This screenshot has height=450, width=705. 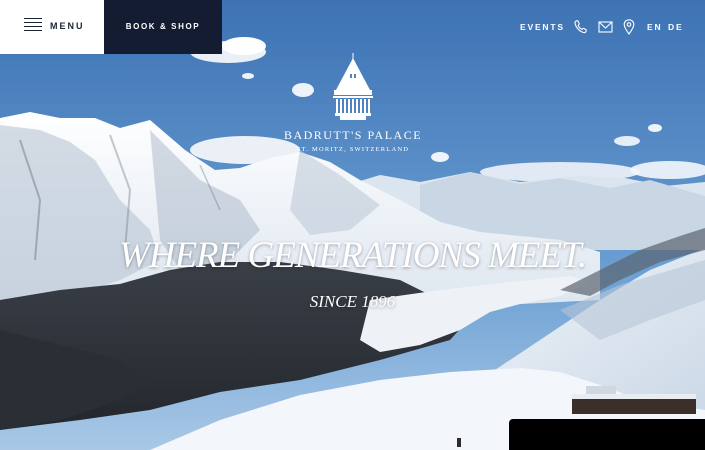 I want to click on brand-location: ST. MORITZ, SWITZERLAND, so click(x=353, y=149).